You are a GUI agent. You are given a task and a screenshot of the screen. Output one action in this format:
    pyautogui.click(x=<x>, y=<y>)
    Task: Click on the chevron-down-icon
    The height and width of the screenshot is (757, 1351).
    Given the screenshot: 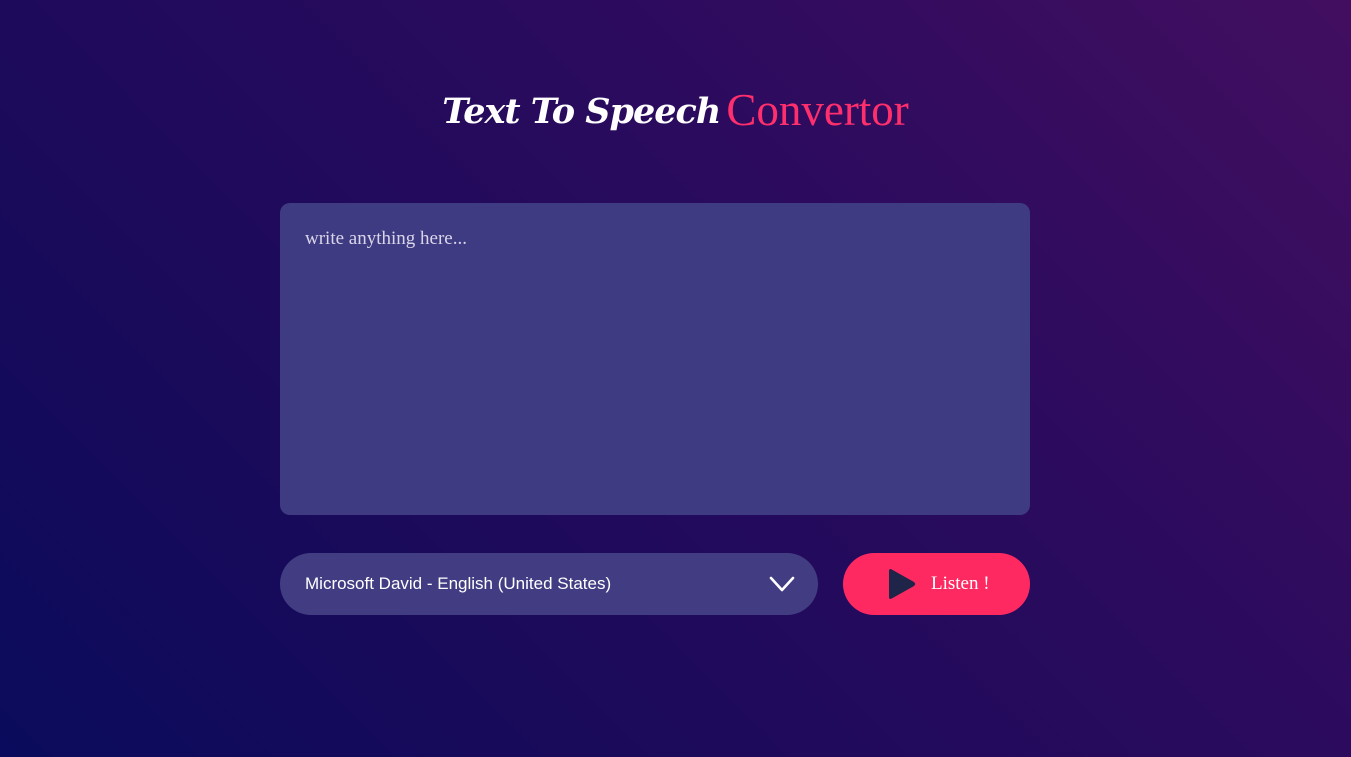 What is the action you would take?
    pyautogui.click(x=782, y=584)
    